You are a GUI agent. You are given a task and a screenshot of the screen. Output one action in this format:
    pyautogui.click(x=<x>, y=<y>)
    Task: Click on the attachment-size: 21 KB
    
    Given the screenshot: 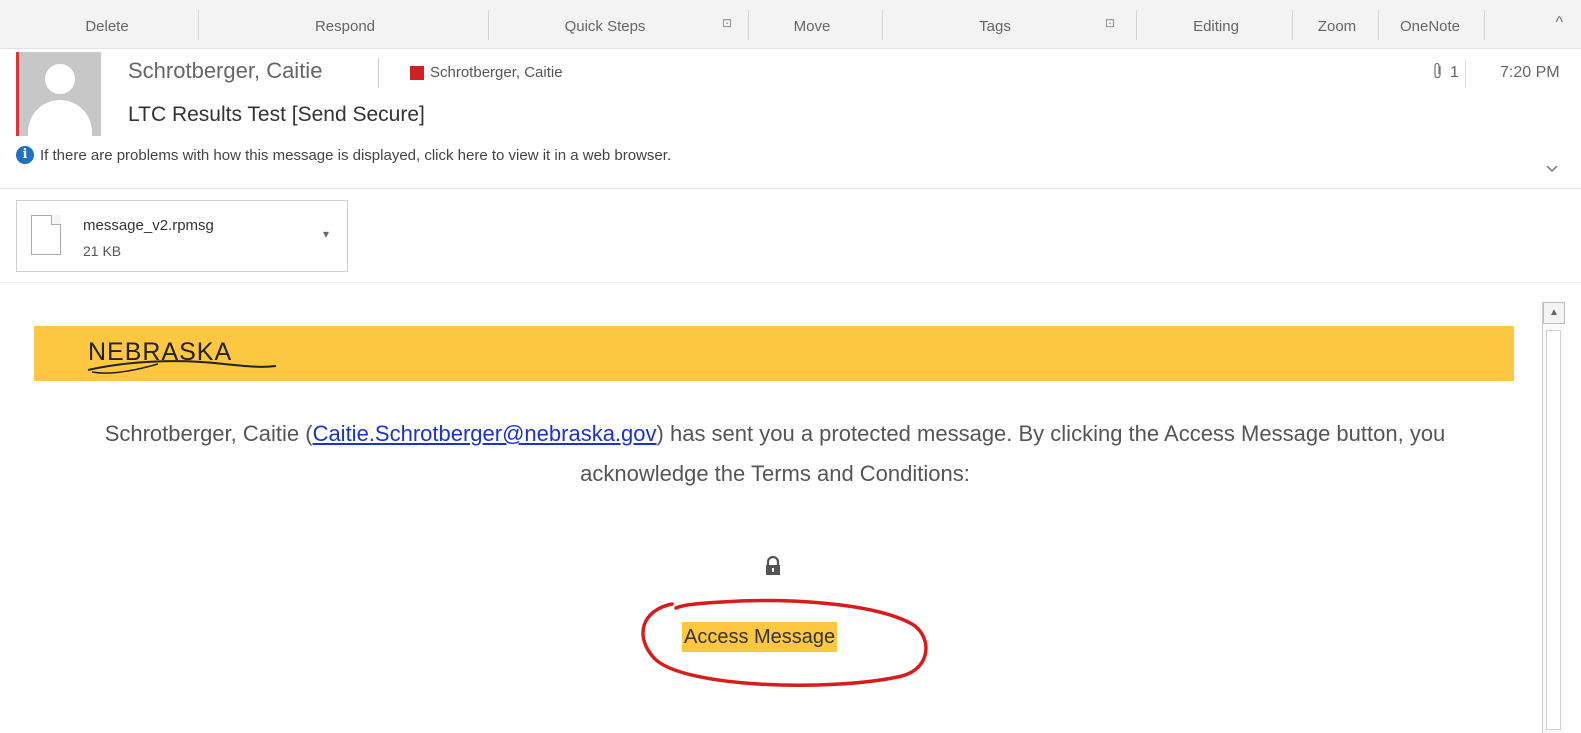 What is the action you would take?
    pyautogui.click(x=102, y=251)
    